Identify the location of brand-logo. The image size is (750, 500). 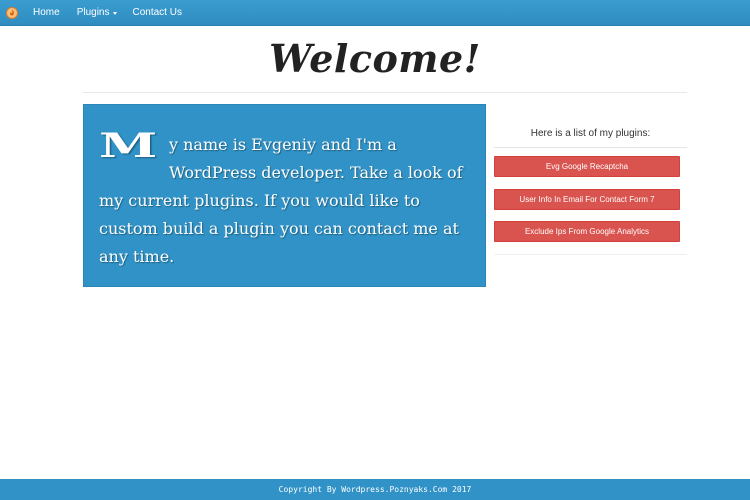
(12, 13).